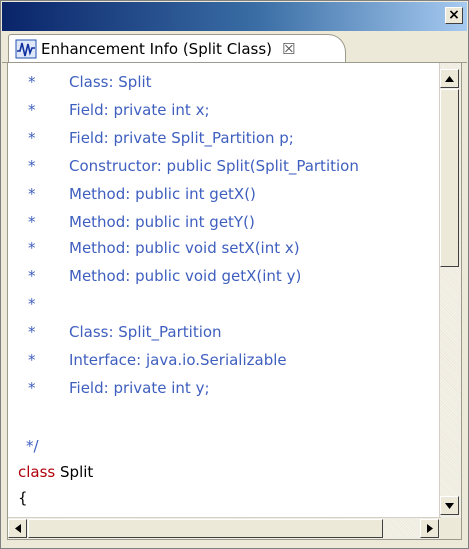 Image resolution: width=469 pixels, height=549 pixels. I want to click on comment-text: Class: Split_Partition, so click(145, 332).